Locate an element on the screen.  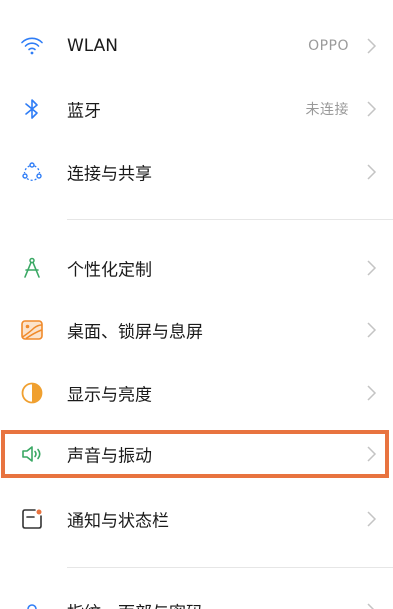
wallpaper-lockscreen-row: 桌面、锁屏与息屏 is located at coordinates (196, 330).